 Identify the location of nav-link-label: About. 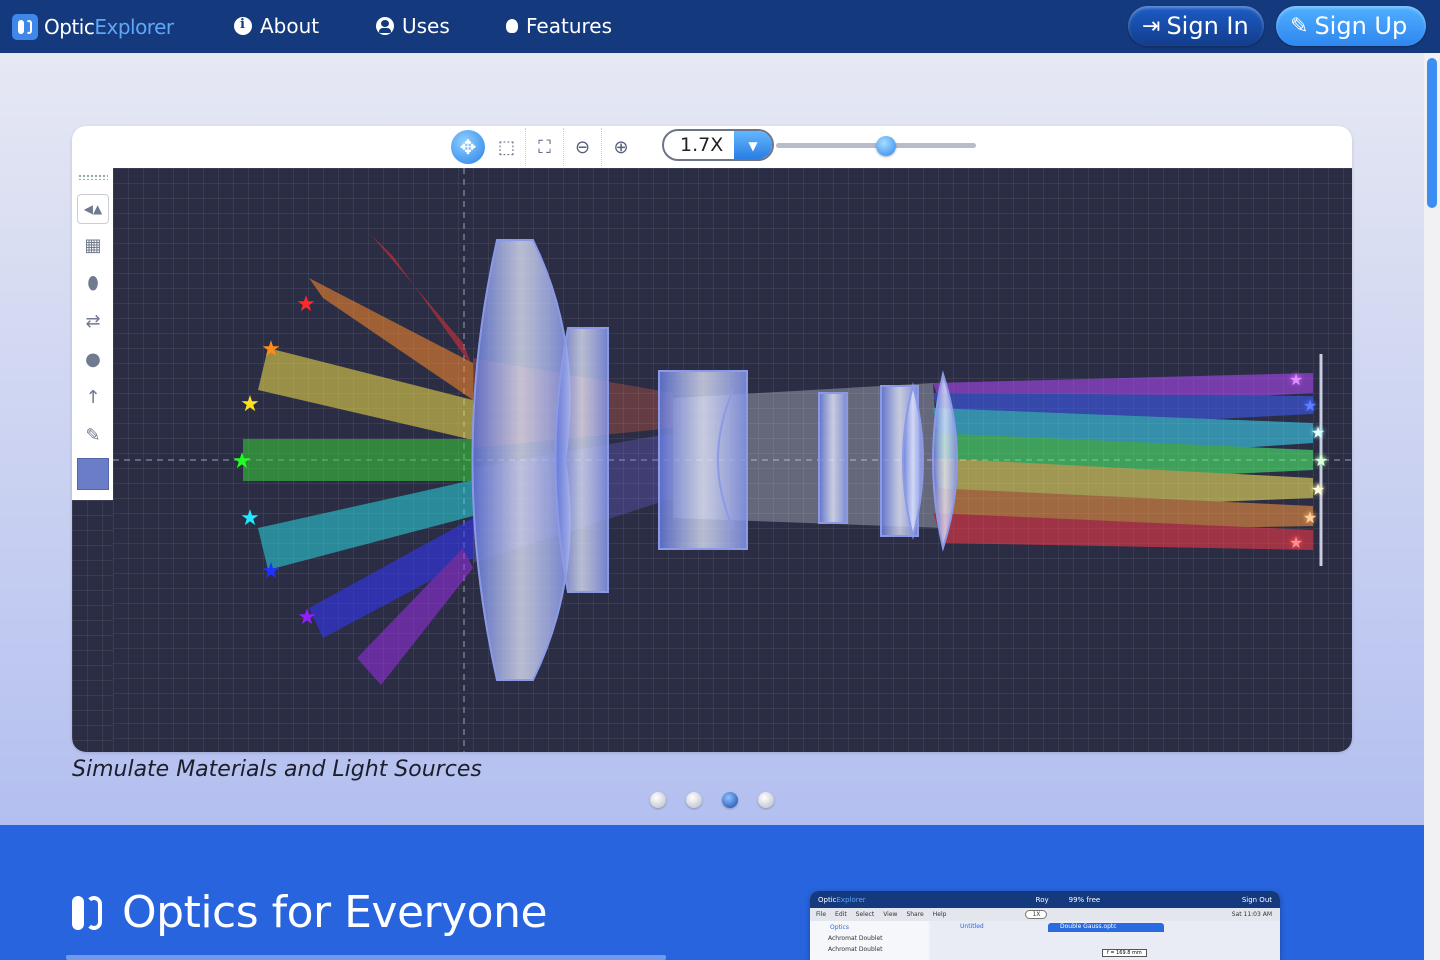
(290, 26).